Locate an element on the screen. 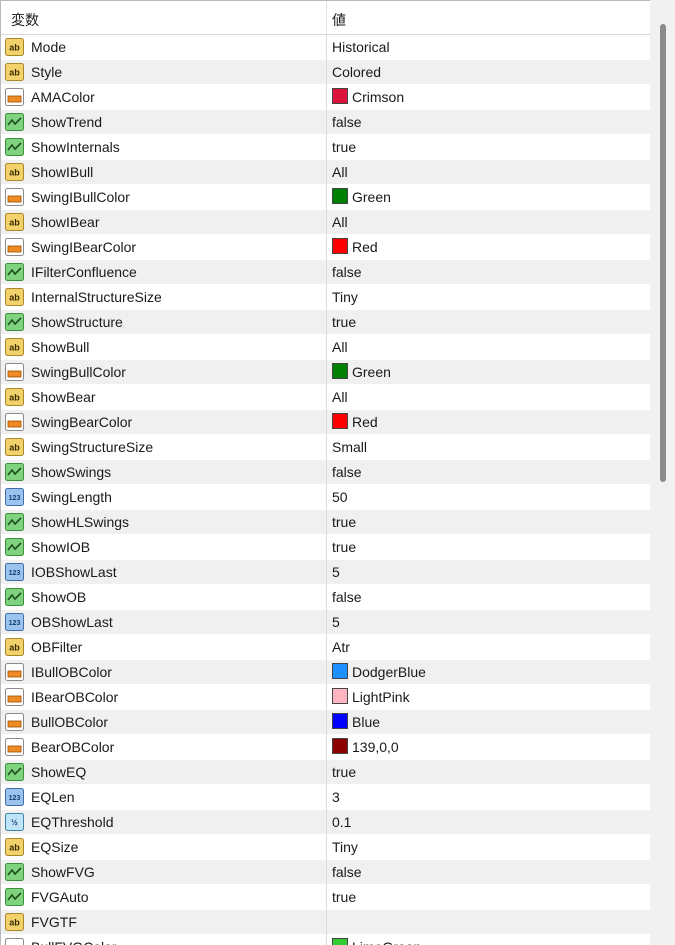 The width and height of the screenshot is (675, 945). parameter-row-showtrend: ShowTrend false is located at coordinates (326, 122).